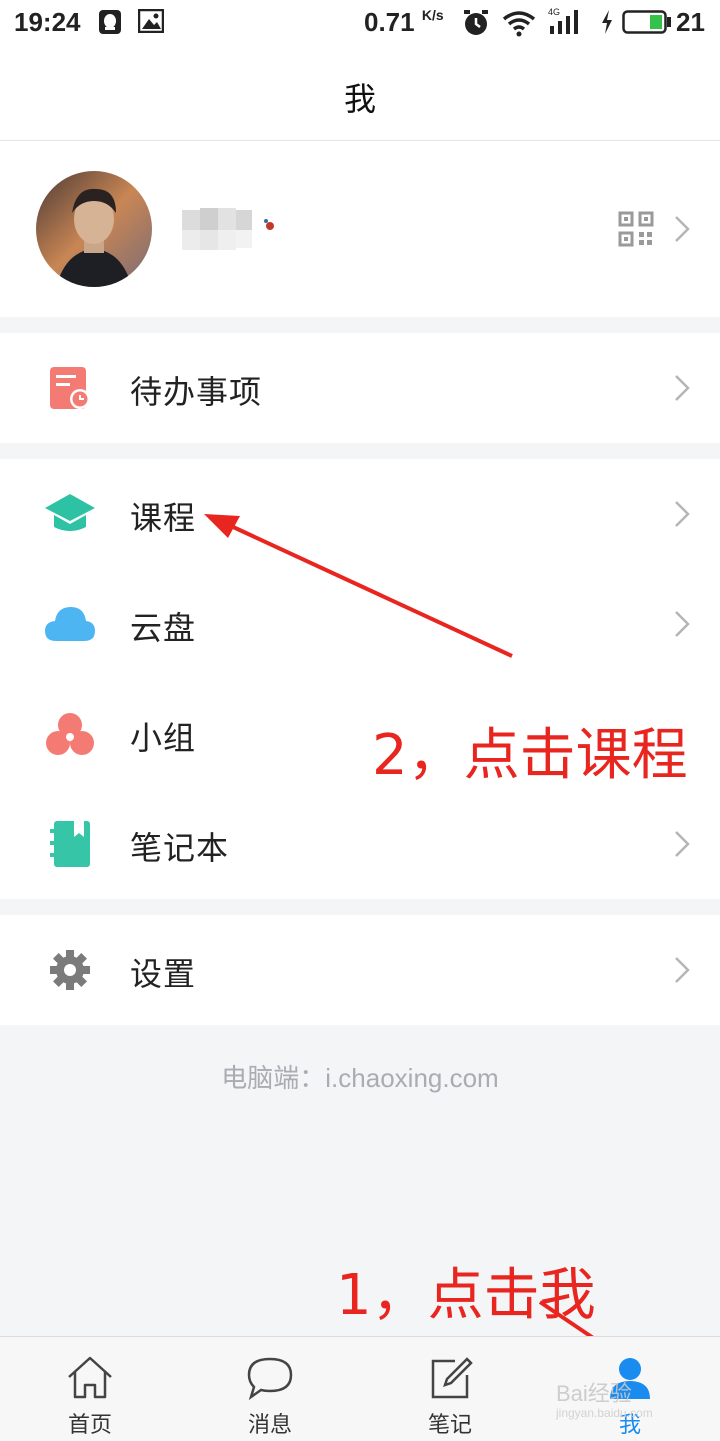 The image size is (720, 1441). What do you see at coordinates (450, 1378) in the screenshot?
I see `edit-note-icon` at bounding box center [450, 1378].